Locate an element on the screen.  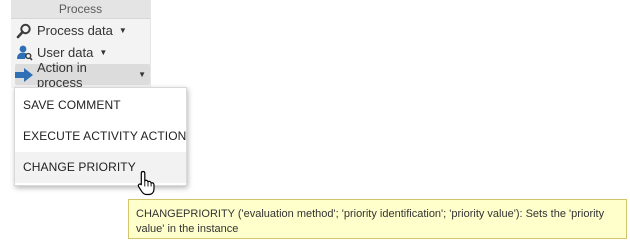
menu-item-execute-activity-action: EXECUTE ACTIVITY ACTION is located at coordinates (100, 136).